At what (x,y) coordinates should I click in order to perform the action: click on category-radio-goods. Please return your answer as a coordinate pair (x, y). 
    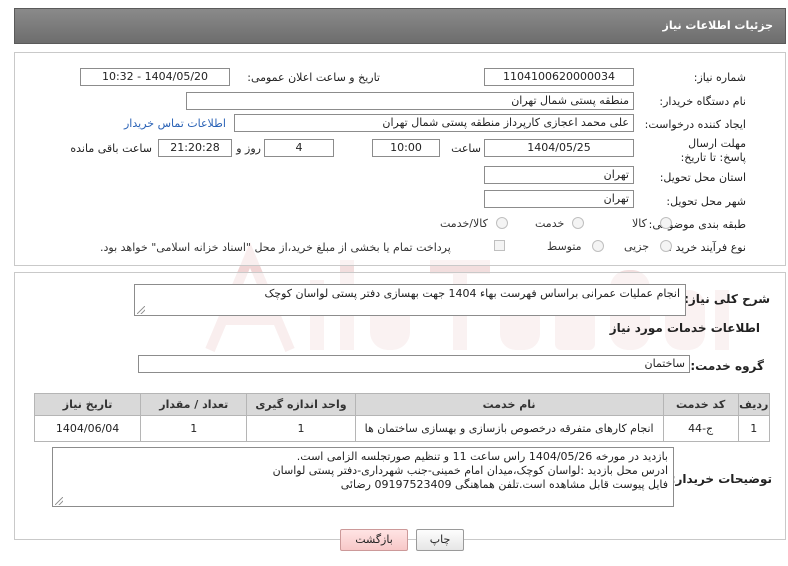
    Looking at the image, I should click on (666, 223).